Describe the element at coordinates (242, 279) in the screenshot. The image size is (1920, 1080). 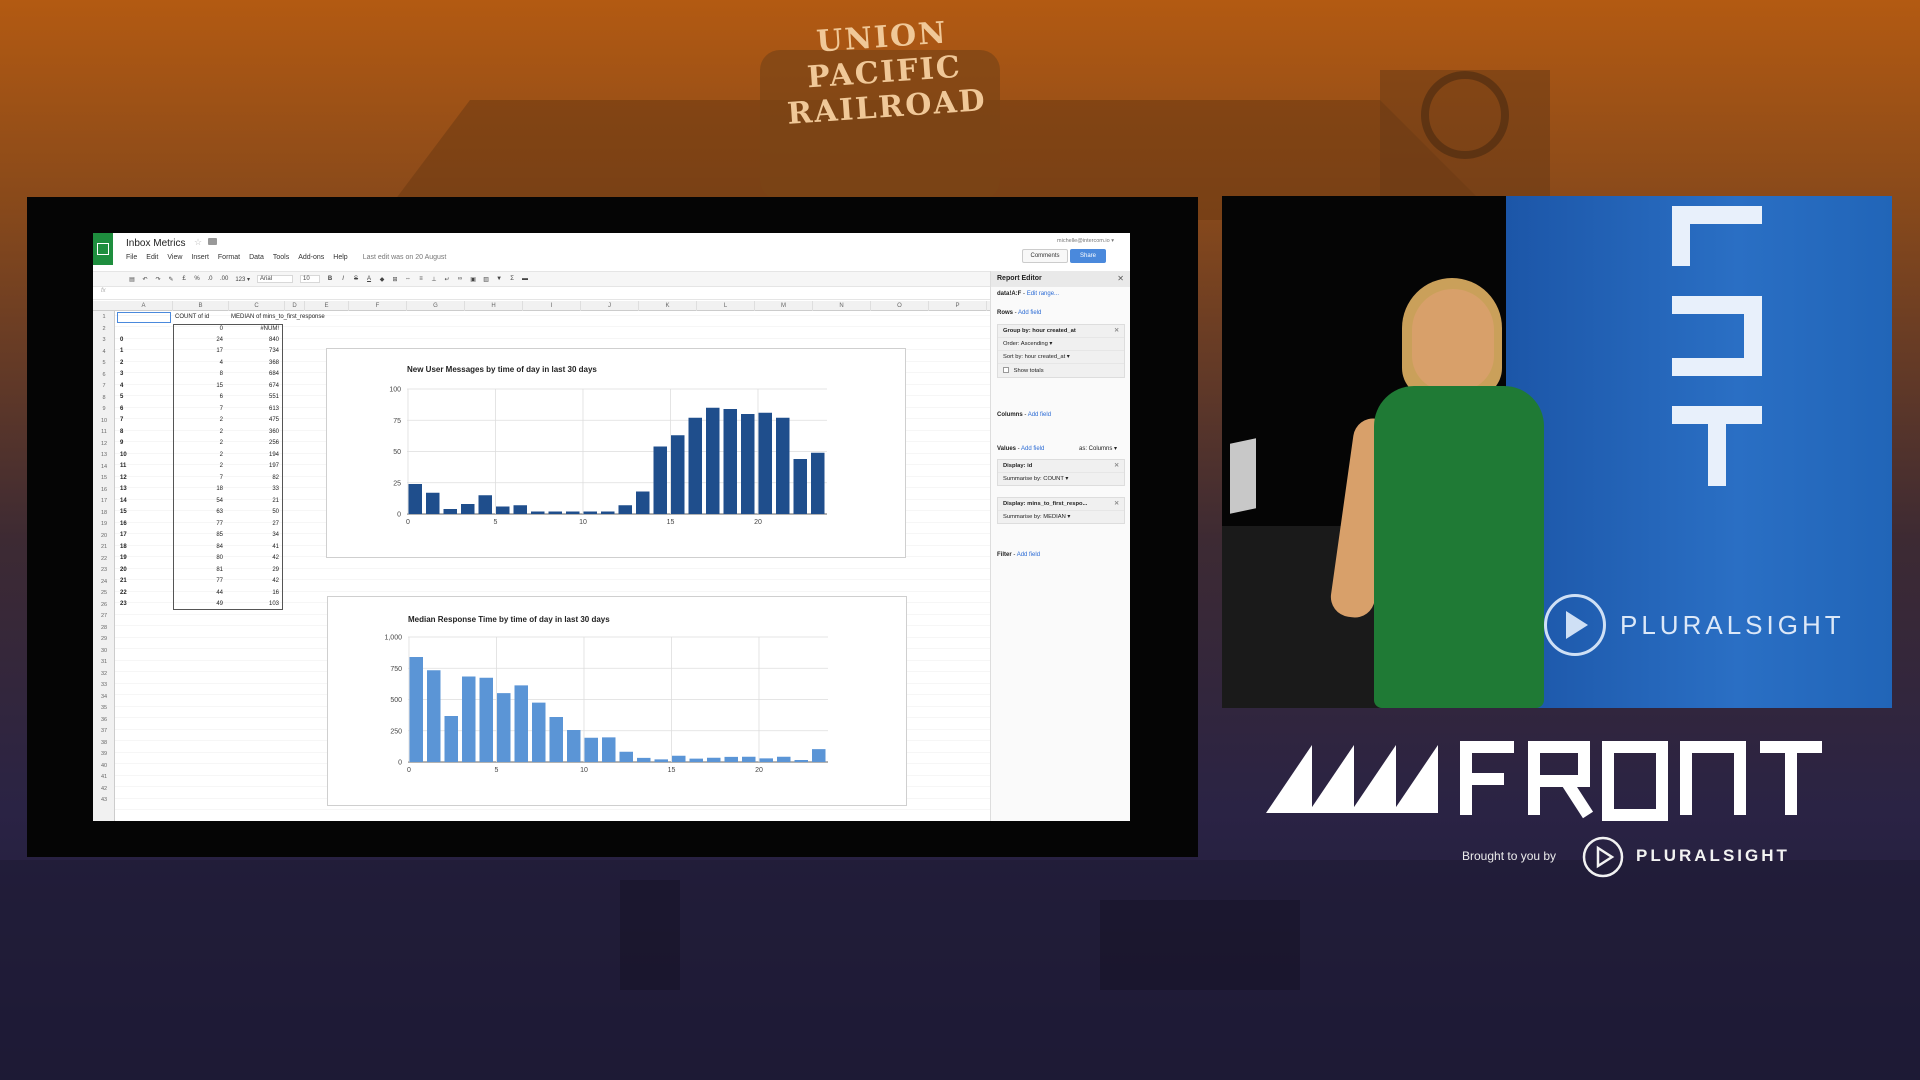
I see `number-format-button: 123 ▾` at that location.